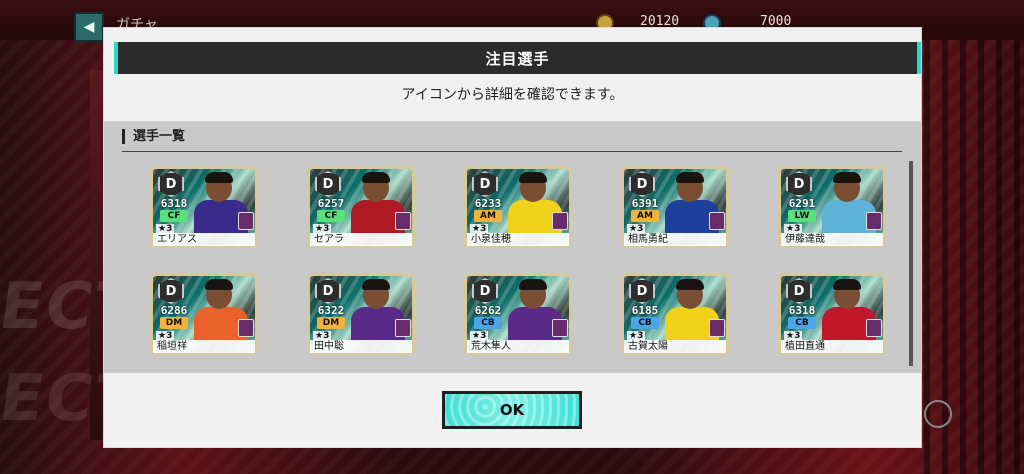  I want to click on player-card: D 6318 CF ★3 エリアス, so click(204, 207).